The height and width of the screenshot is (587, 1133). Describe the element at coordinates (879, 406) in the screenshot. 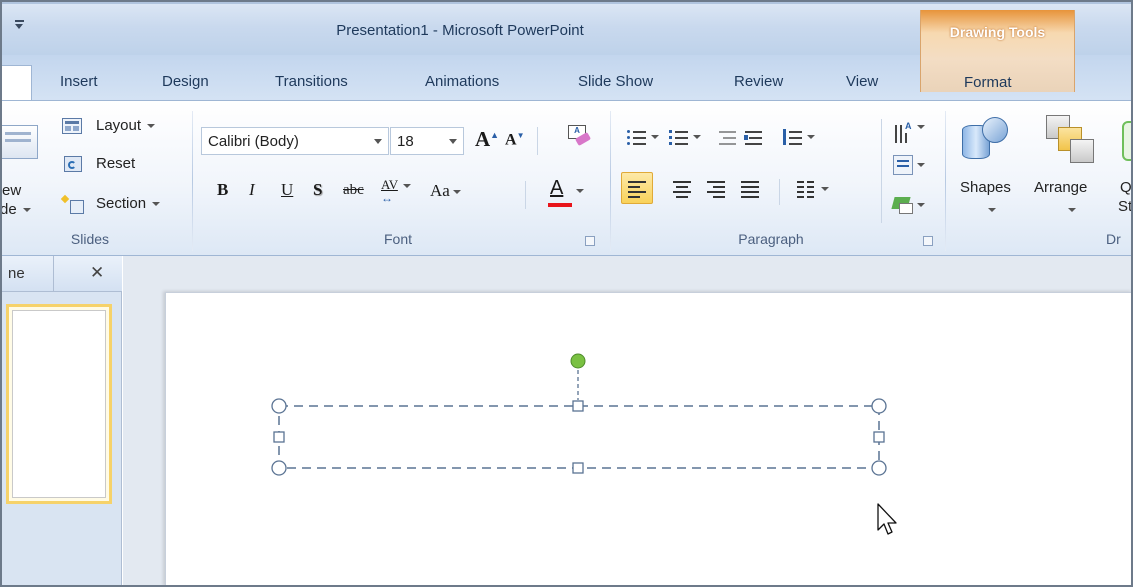

I see `resize-handle-top-right` at that location.